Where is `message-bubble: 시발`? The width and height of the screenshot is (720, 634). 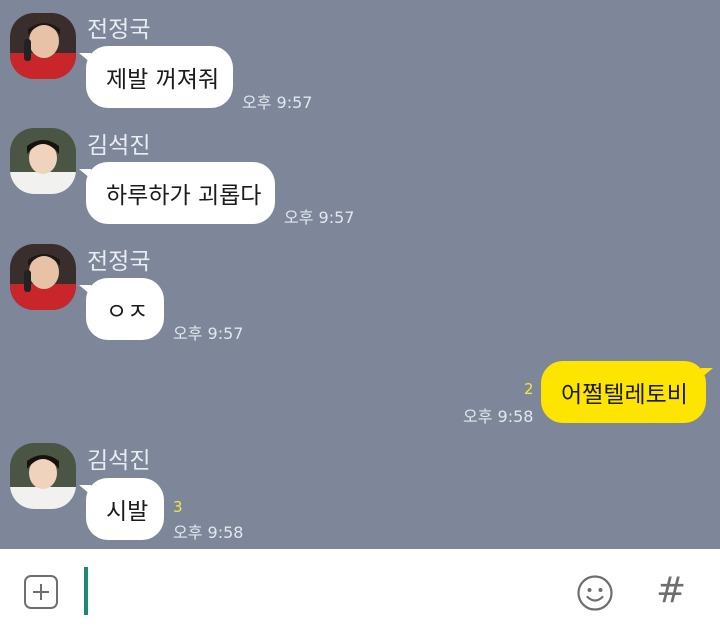 message-bubble: 시발 is located at coordinates (121, 509).